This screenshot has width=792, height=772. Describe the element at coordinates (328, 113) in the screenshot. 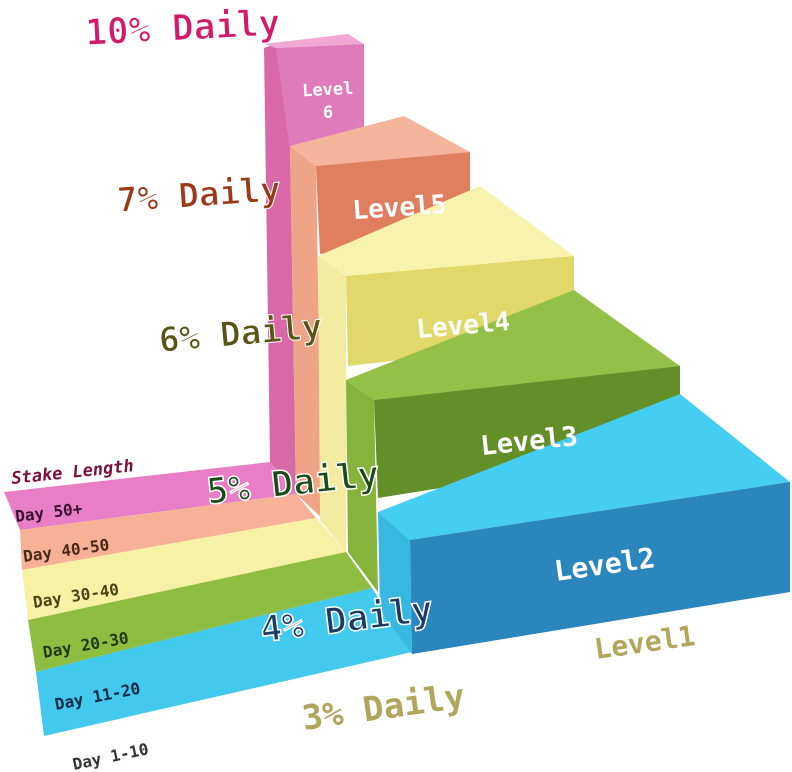

I see `level-6-label-line2: 6` at that location.